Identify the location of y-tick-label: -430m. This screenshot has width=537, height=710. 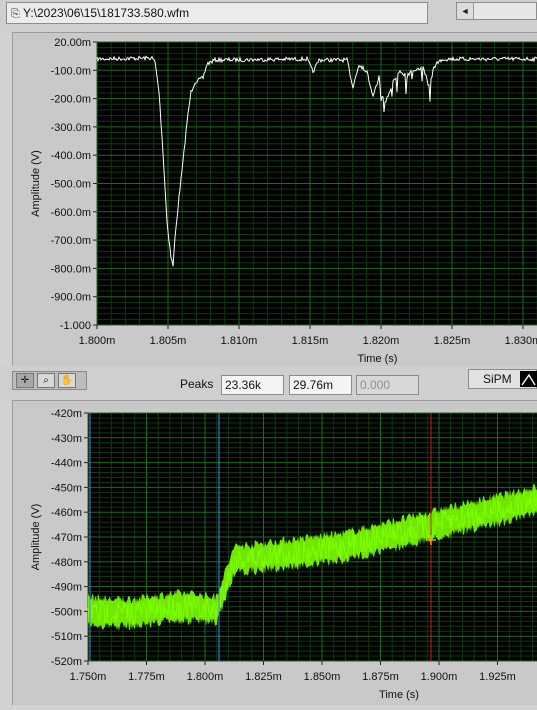
(66, 439).